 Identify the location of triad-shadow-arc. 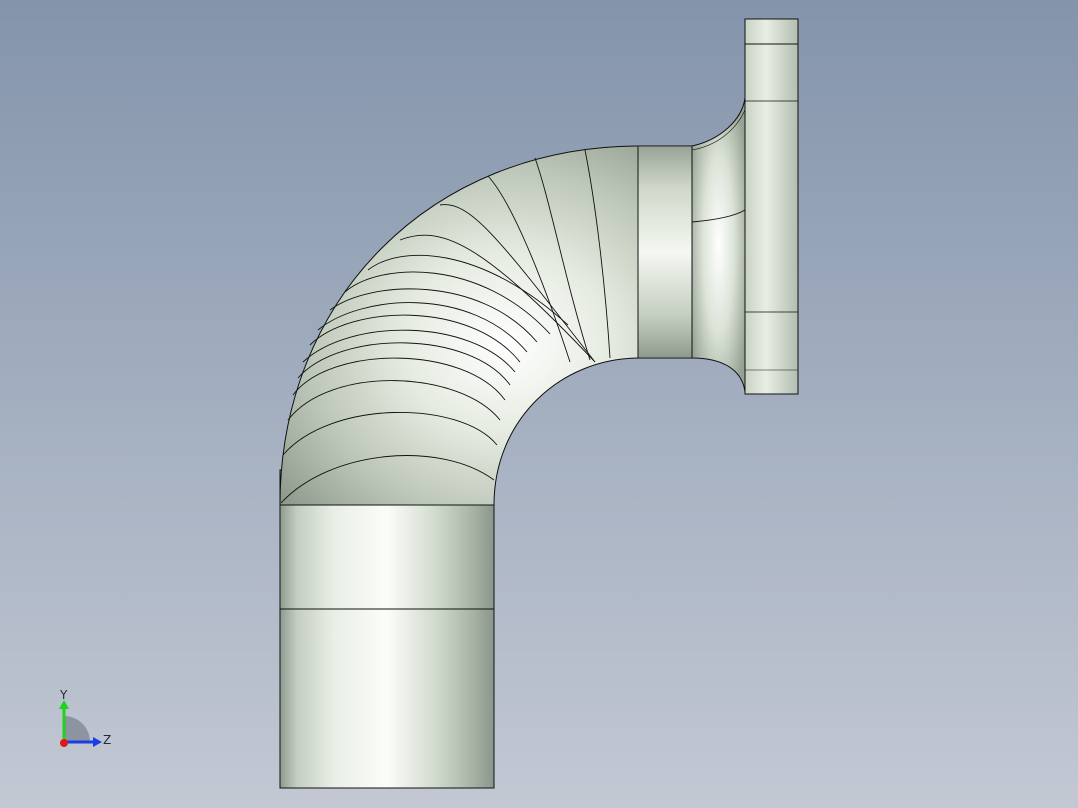
(77, 729).